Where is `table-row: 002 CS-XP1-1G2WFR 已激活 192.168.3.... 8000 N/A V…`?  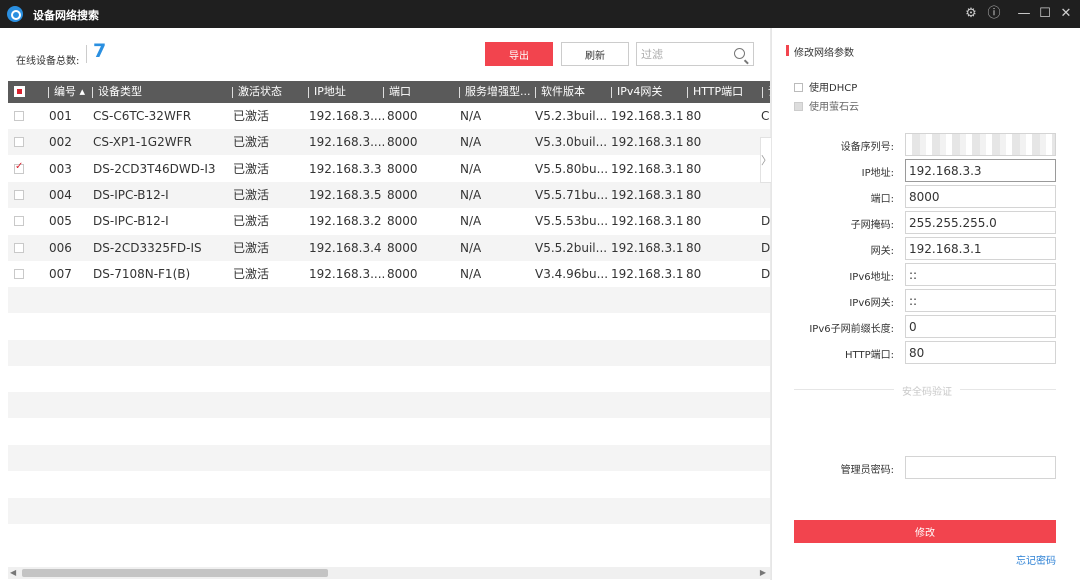 table-row: 002 CS-XP1-1G2WFR 已激活 192.168.3.... 8000 N/A V… is located at coordinates (389, 142).